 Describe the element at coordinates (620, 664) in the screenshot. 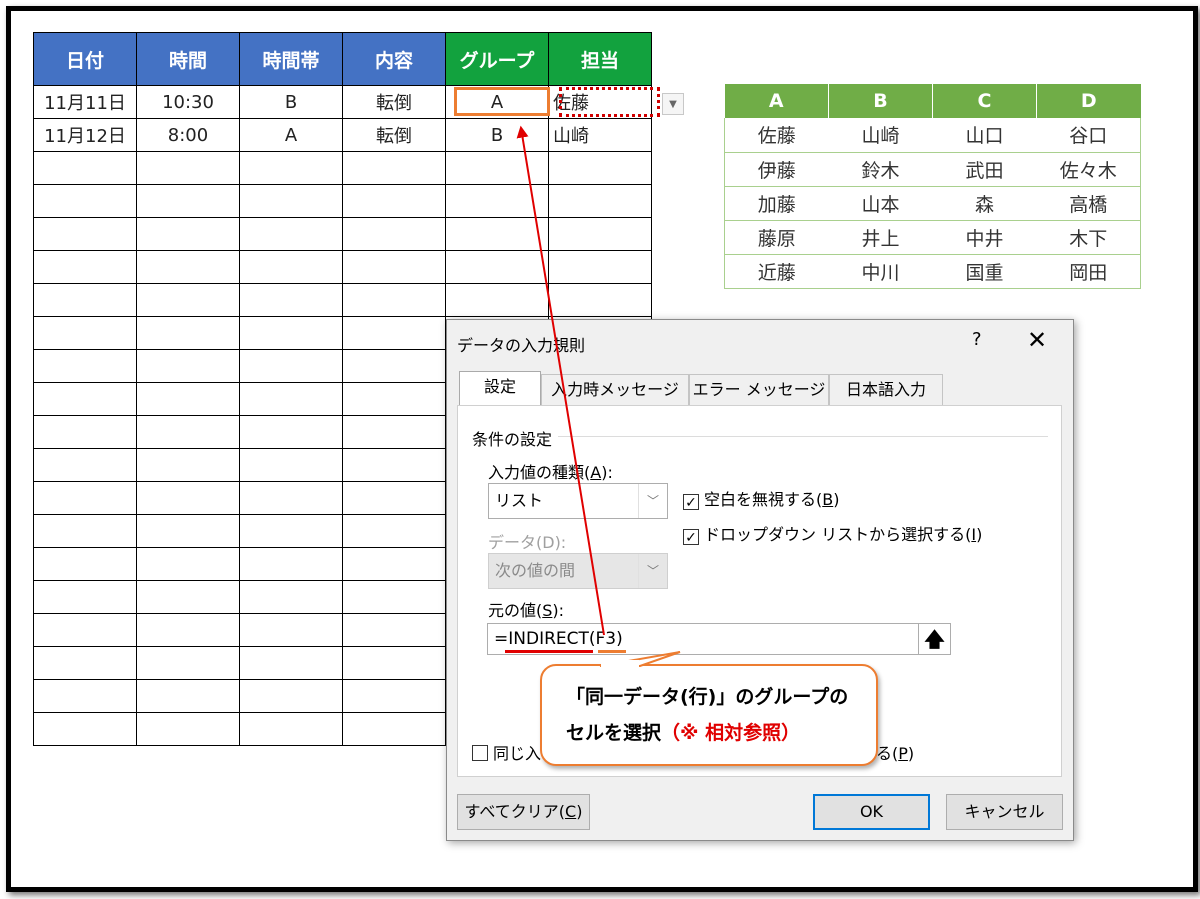

I see `callout-pointer-mask` at that location.